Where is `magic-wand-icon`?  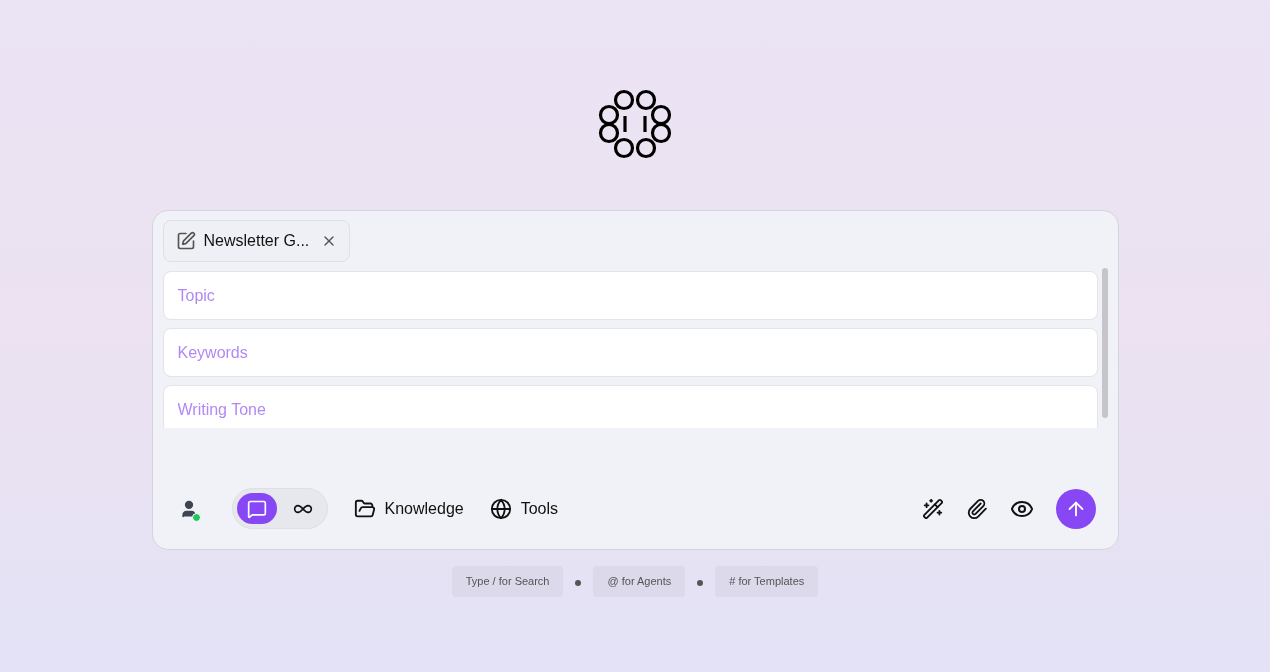 magic-wand-icon is located at coordinates (932, 508).